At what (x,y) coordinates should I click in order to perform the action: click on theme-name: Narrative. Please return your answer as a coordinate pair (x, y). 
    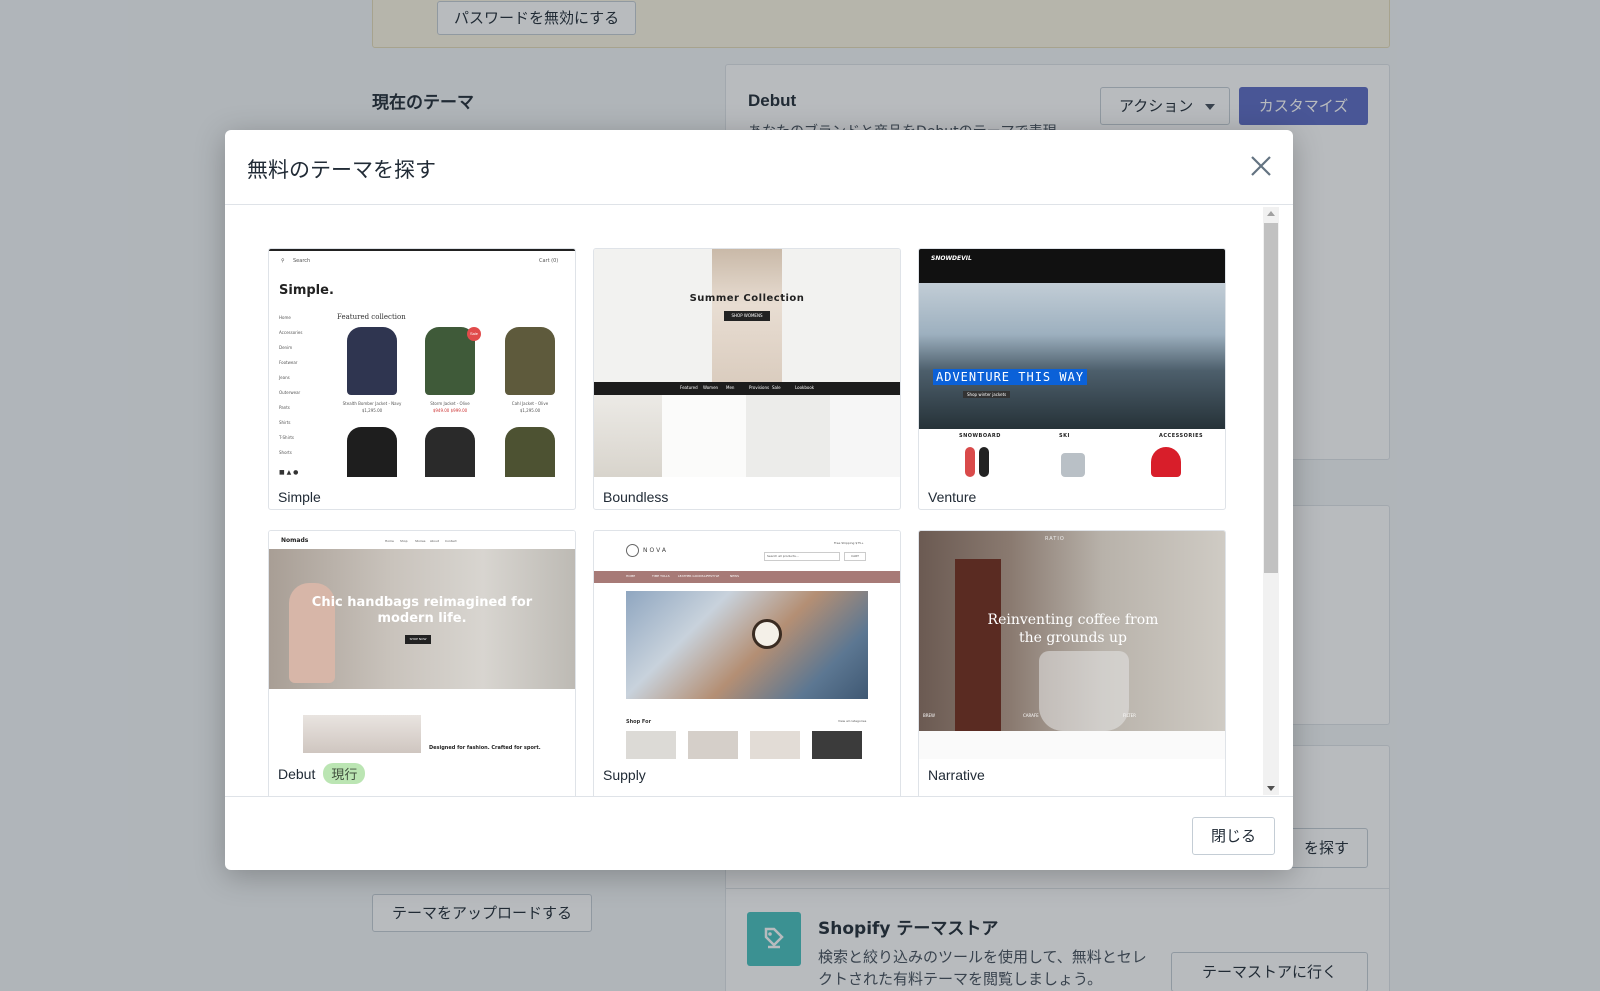
    Looking at the image, I should click on (956, 775).